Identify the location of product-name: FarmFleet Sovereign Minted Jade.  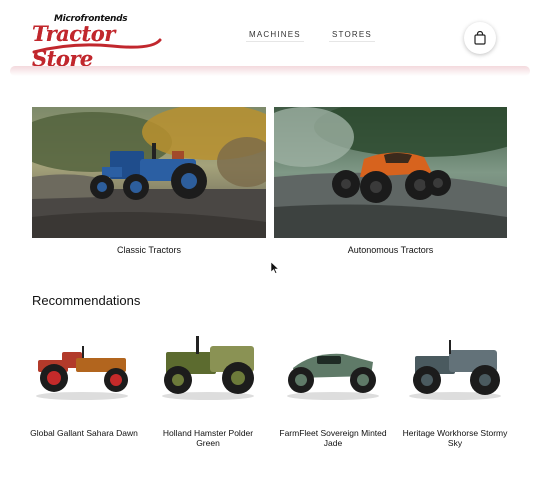
(333, 438).